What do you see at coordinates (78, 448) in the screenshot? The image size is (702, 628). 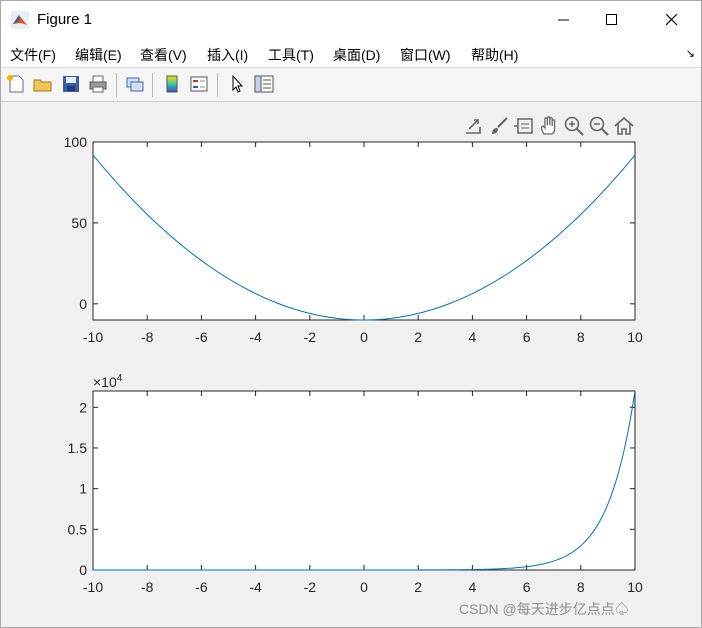 I see `y-tick-label: 1.5` at bounding box center [78, 448].